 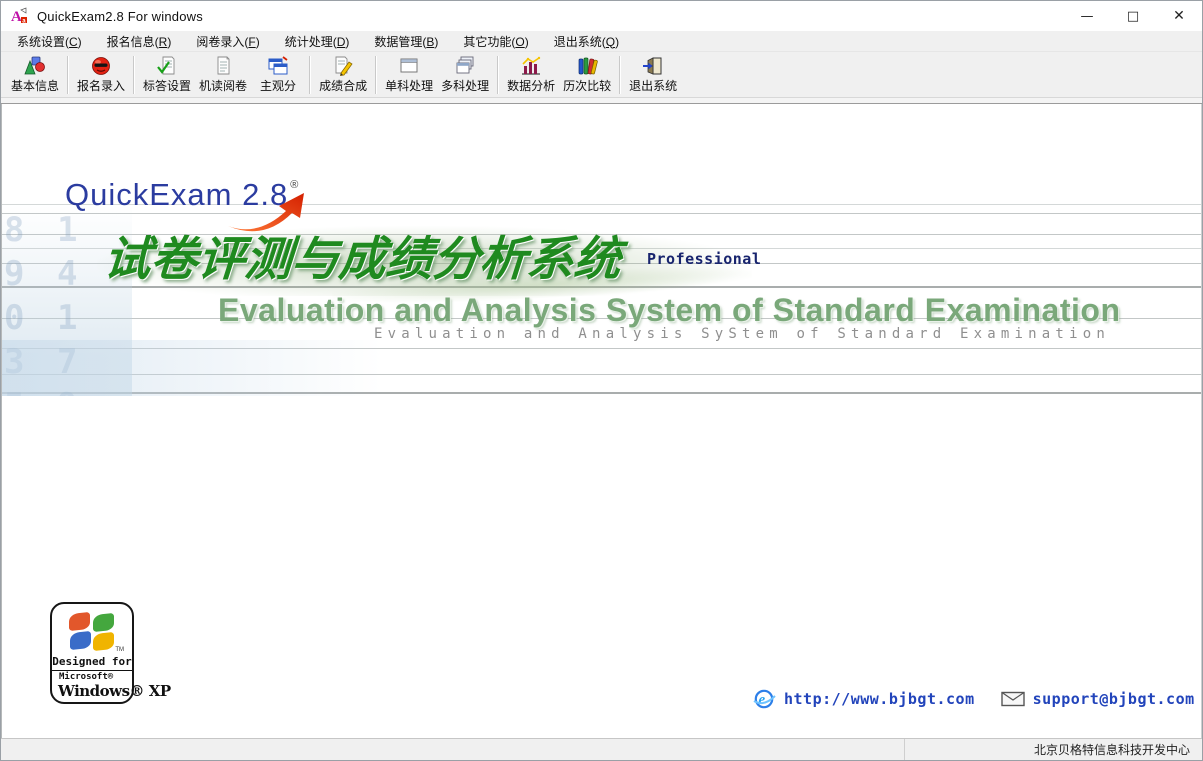 What do you see at coordinates (223, 85) in the screenshot?
I see `toolbar-label: 机读阅卷` at bounding box center [223, 85].